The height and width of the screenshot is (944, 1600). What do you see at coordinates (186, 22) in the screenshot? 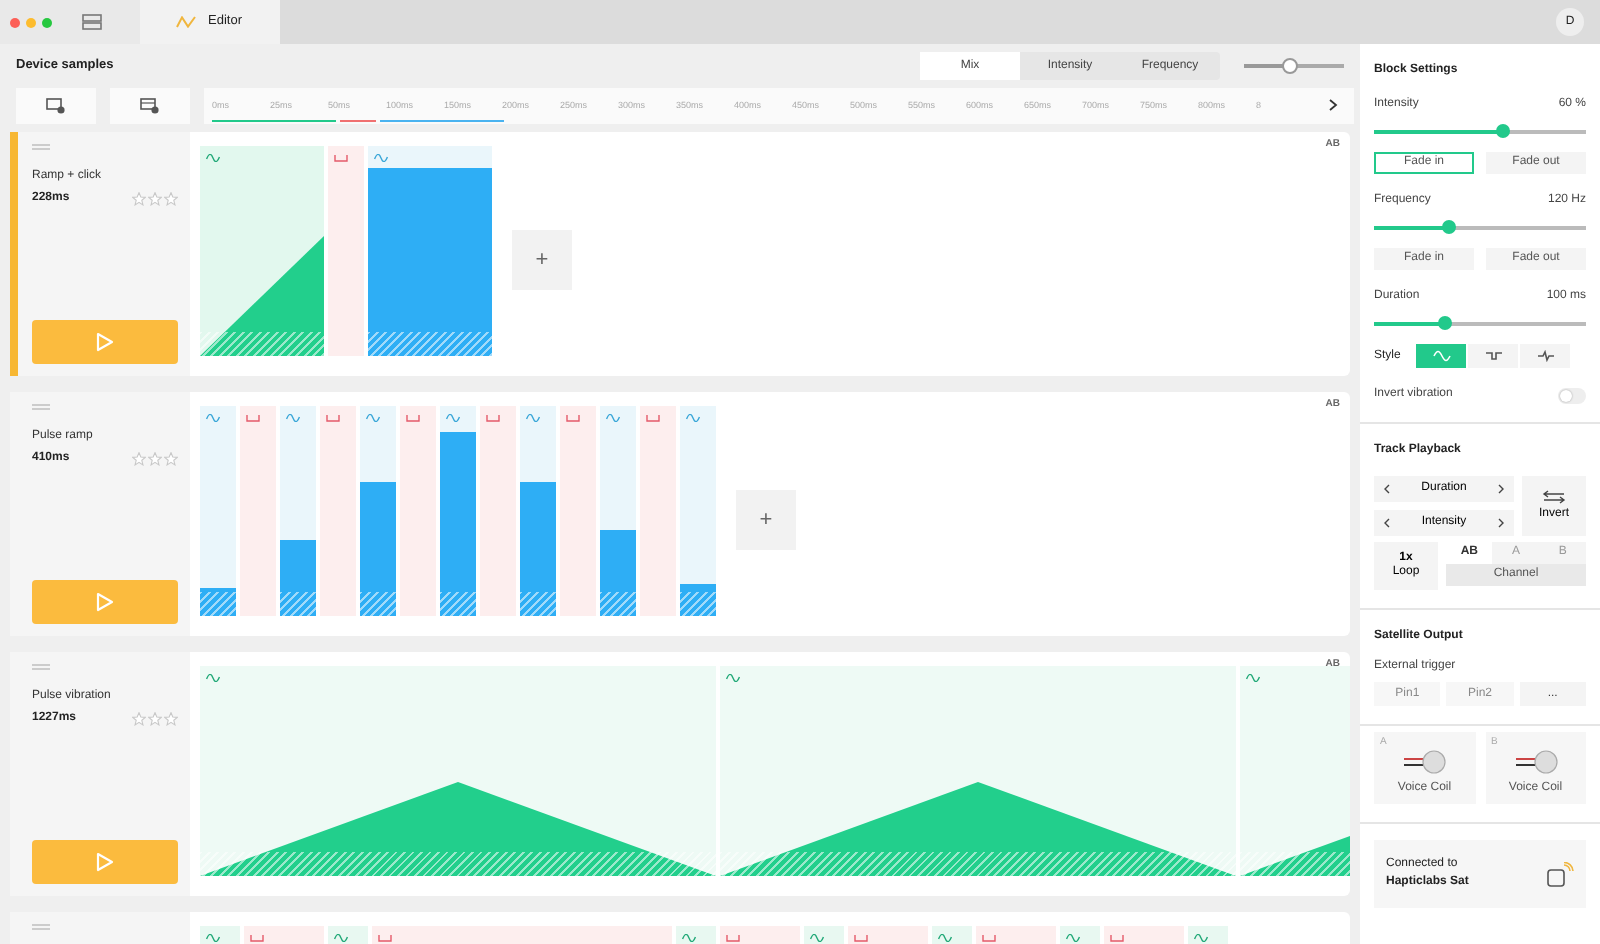
I see `logo-icon` at bounding box center [186, 22].